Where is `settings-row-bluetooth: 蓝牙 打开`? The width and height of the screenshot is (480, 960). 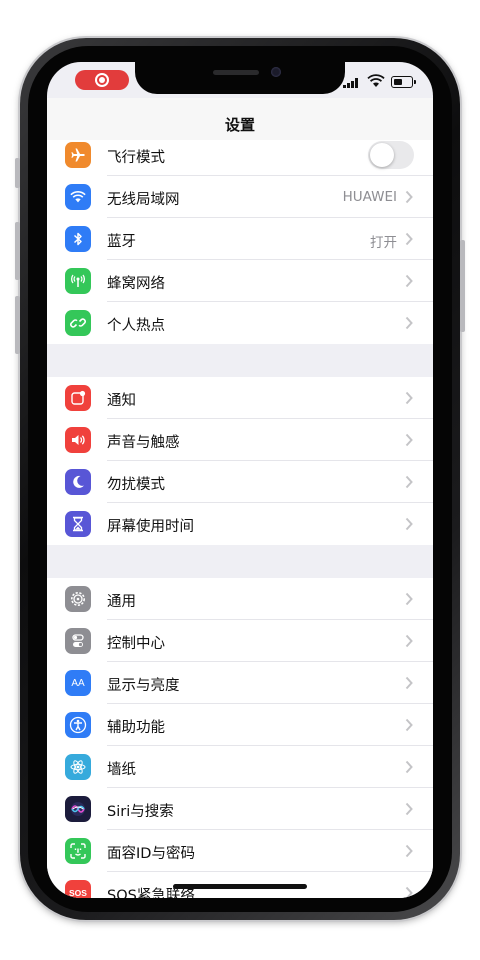
settings-row-bluetooth: 蓝牙 打开 is located at coordinates (240, 239).